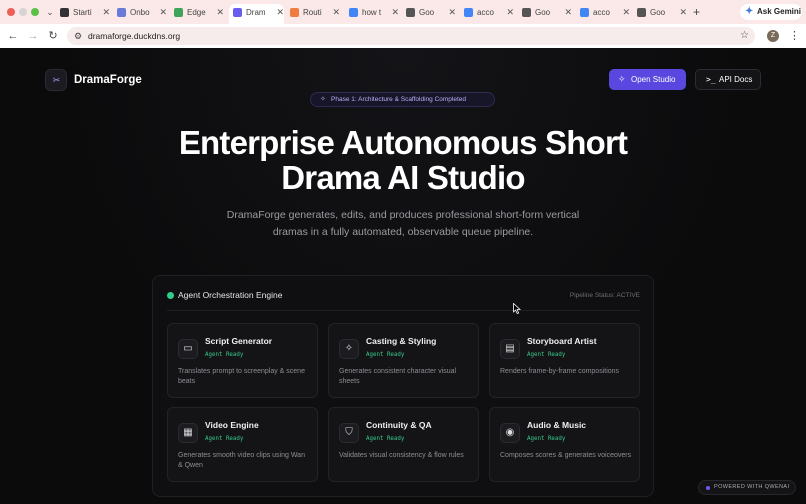 The width and height of the screenshot is (806, 504). Describe the element at coordinates (736, 79) in the screenshot. I see `api-docs-label: API Docs` at that location.